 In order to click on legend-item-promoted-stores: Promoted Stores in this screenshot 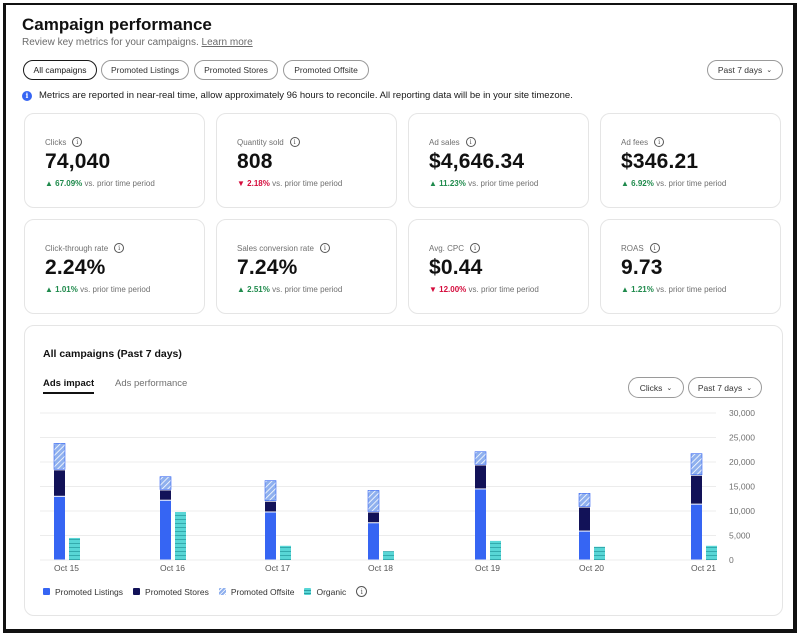, I will do `click(171, 592)`.